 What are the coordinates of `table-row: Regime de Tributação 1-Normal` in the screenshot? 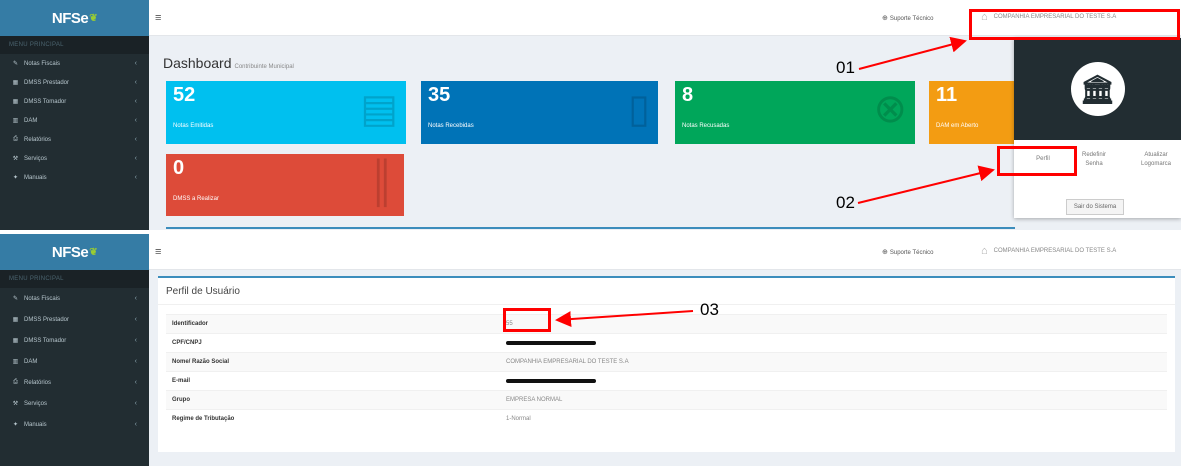 It's located at (666, 418).